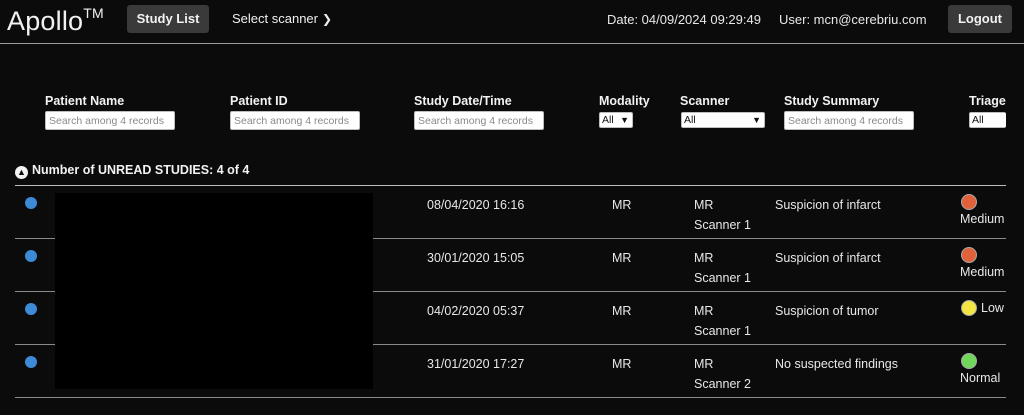 The width and height of the screenshot is (1024, 415). What do you see at coordinates (295, 120) in the screenshot?
I see `patient-id-filter-input` at bounding box center [295, 120].